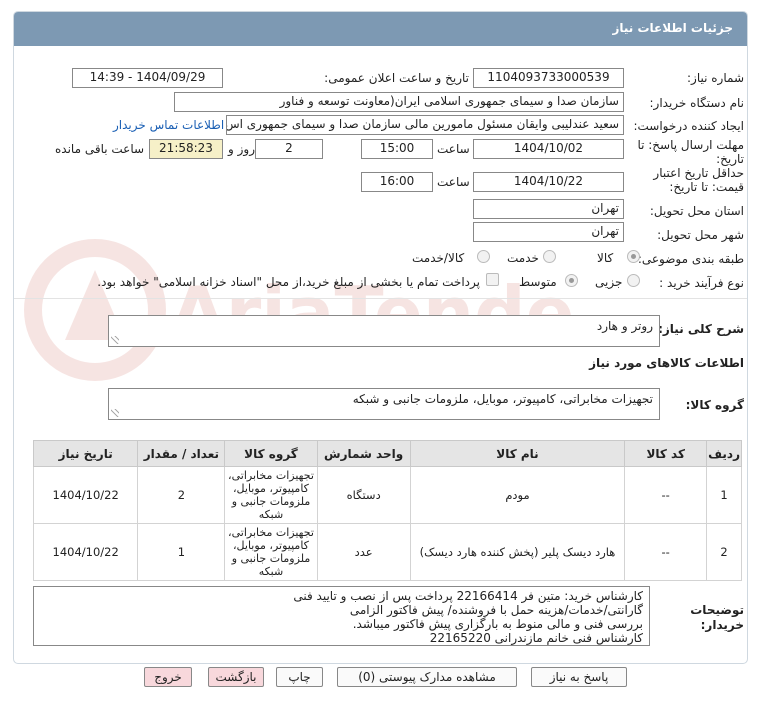 The width and height of the screenshot is (761, 704). What do you see at coordinates (700, 235) in the screenshot?
I see `city-label: شهر محل تحویل:` at bounding box center [700, 235].